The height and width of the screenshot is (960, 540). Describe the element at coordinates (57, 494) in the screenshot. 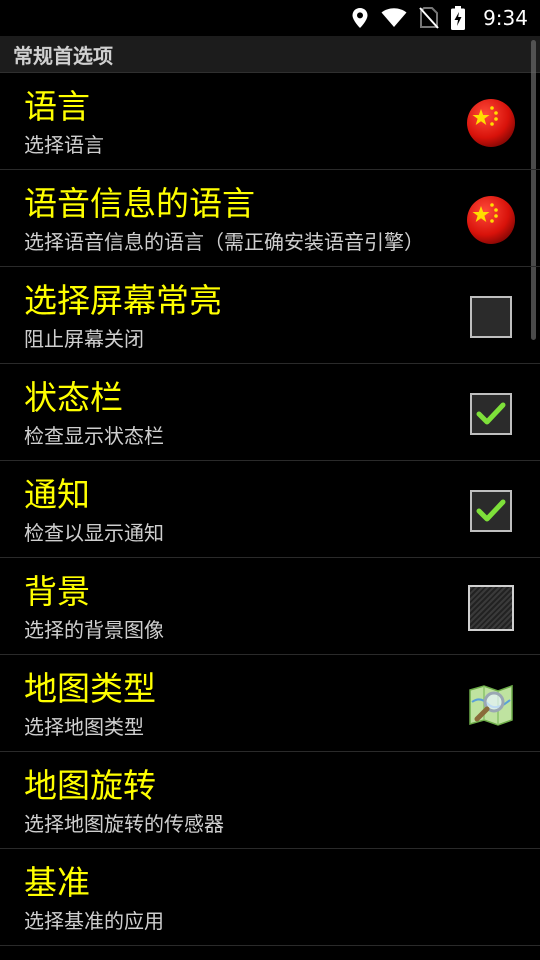

I see `pref-title: 通知` at that location.